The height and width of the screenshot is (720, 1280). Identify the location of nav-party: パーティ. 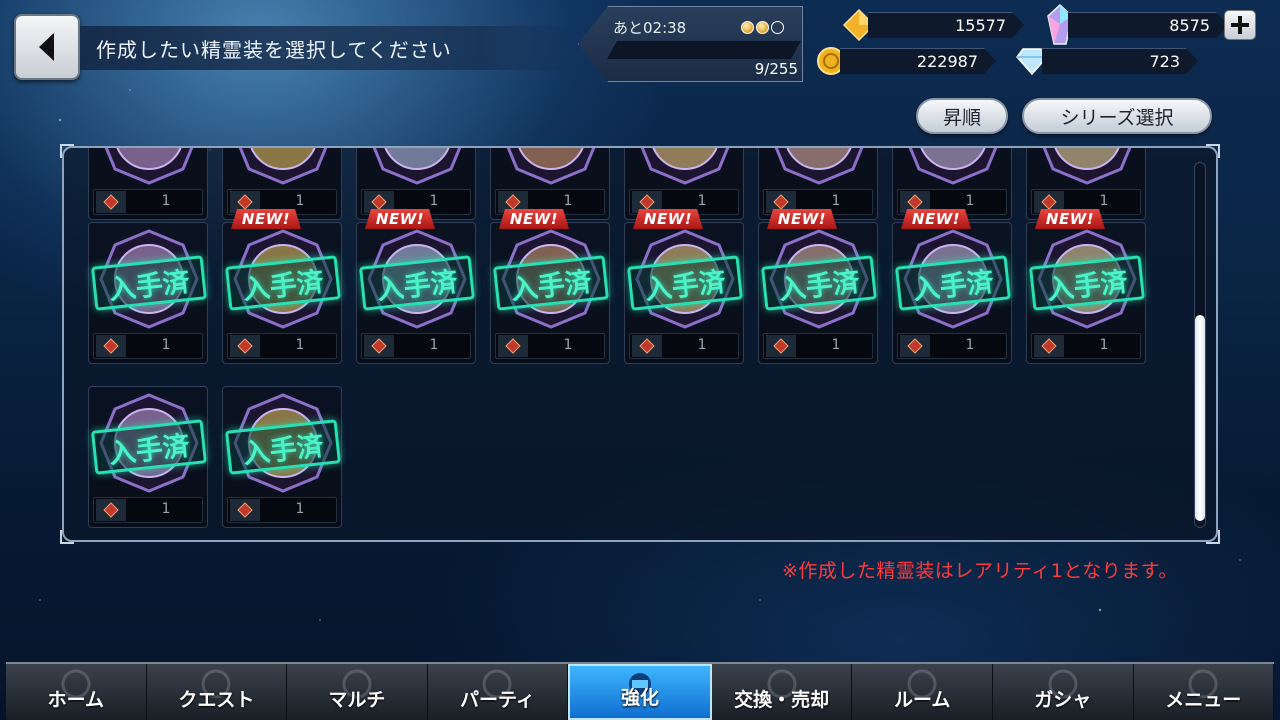
(498, 692).